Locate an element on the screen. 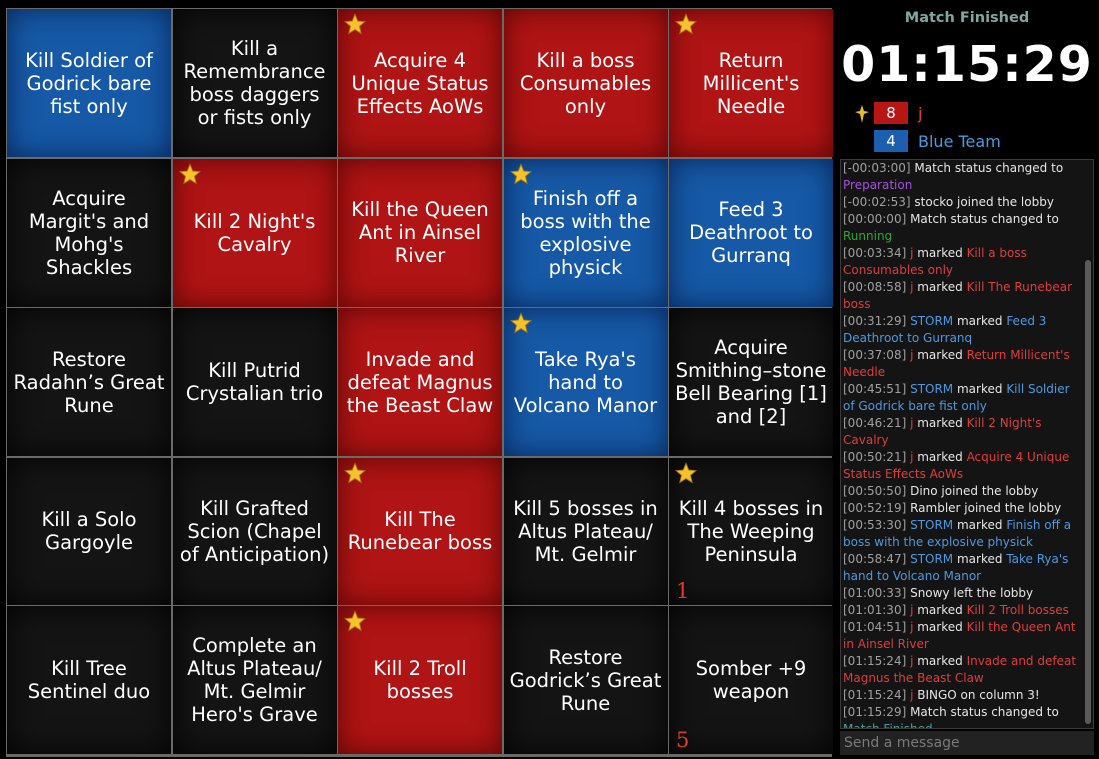 This screenshot has height=759, width=1099. chat-scrollbar is located at coordinates (1088, 444).